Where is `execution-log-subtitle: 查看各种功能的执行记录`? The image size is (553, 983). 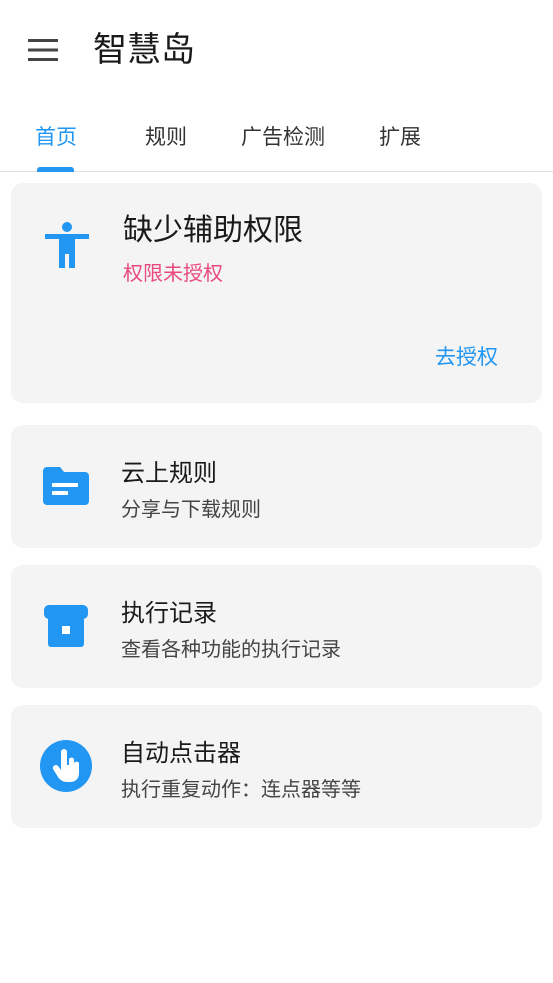
execution-log-subtitle: 查看各种功能的执行记录 is located at coordinates (231, 649).